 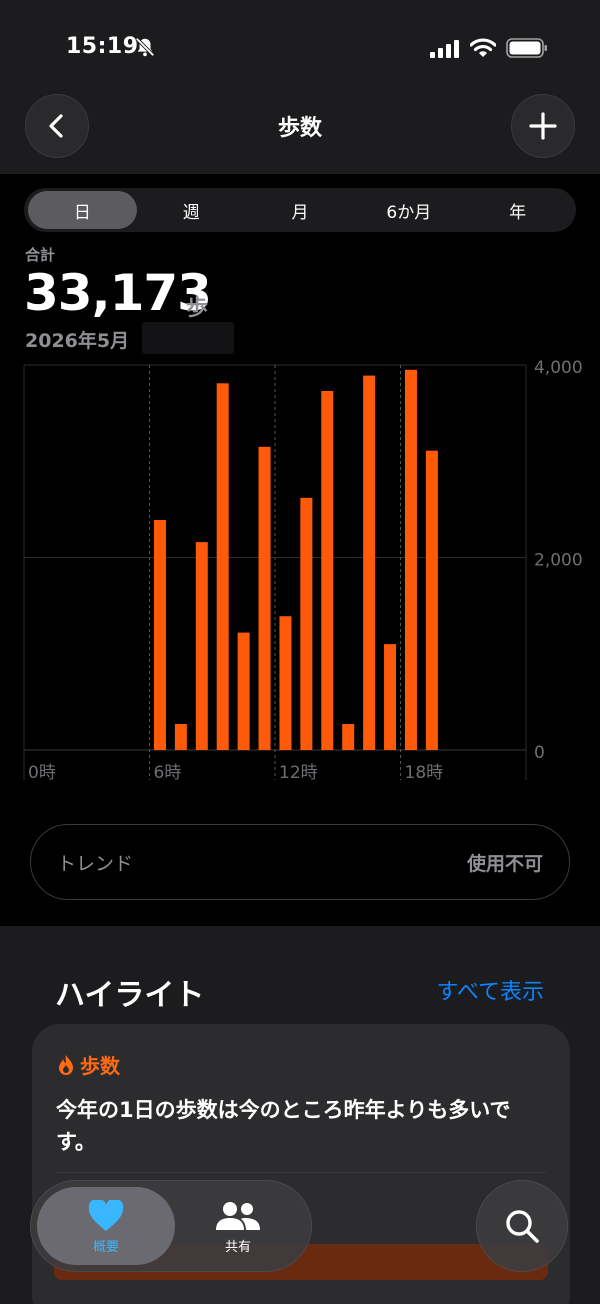 What do you see at coordinates (130, 995) in the screenshot?
I see `highlights-title: ハイライト` at bounding box center [130, 995].